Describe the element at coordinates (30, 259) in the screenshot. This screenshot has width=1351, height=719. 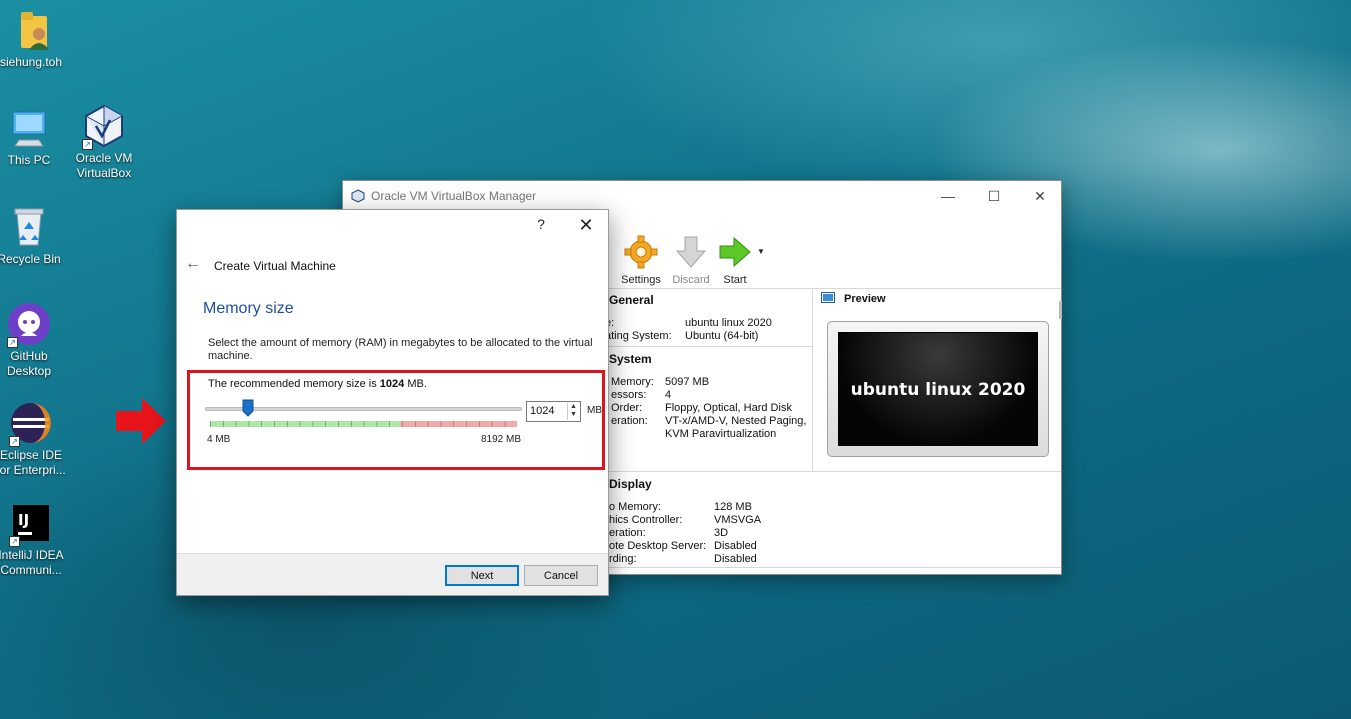
I see `desktop-icon-label: Recycle Bin` at that location.